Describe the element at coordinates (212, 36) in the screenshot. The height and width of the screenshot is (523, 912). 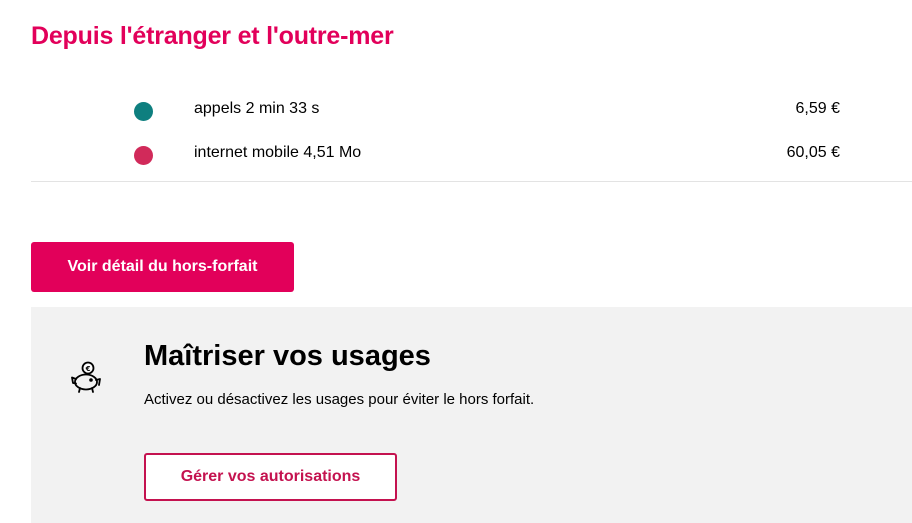
I see `section-title: Depuis l'étranger et l'outre-mer` at that location.